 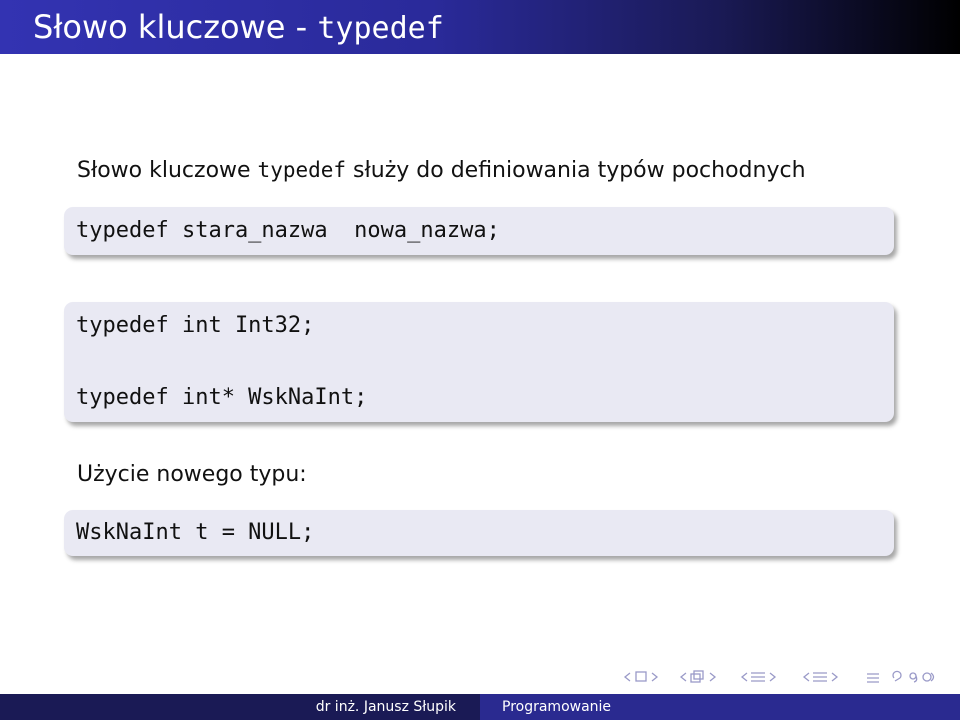 What do you see at coordinates (479, 533) in the screenshot?
I see `usage-code-block: WskNaInt t = NULL;` at bounding box center [479, 533].